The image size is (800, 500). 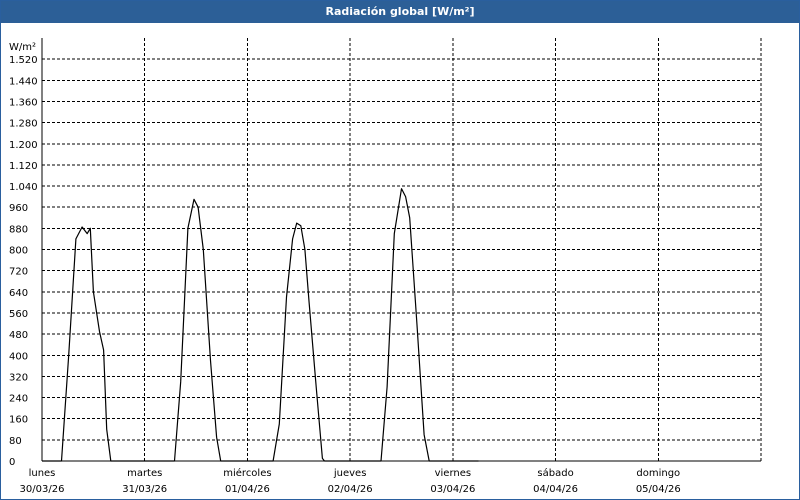 What do you see at coordinates (247, 473) in the screenshot?
I see `x-tick-day: miércoles` at bounding box center [247, 473].